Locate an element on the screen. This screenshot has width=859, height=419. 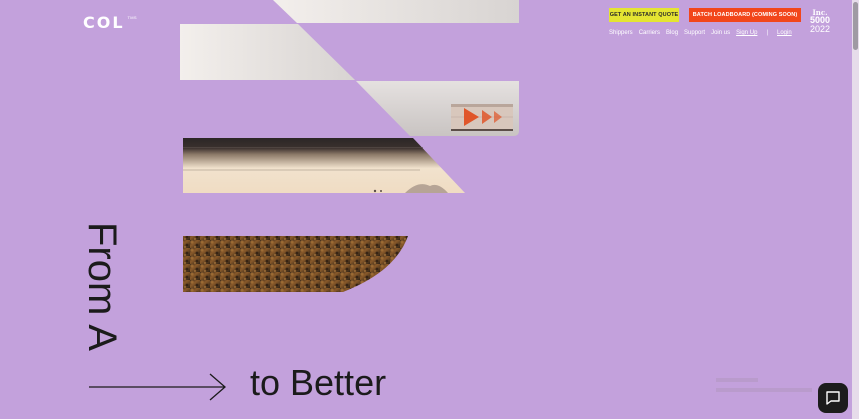
nav-sign-up: Sign Up is located at coordinates (746, 33).